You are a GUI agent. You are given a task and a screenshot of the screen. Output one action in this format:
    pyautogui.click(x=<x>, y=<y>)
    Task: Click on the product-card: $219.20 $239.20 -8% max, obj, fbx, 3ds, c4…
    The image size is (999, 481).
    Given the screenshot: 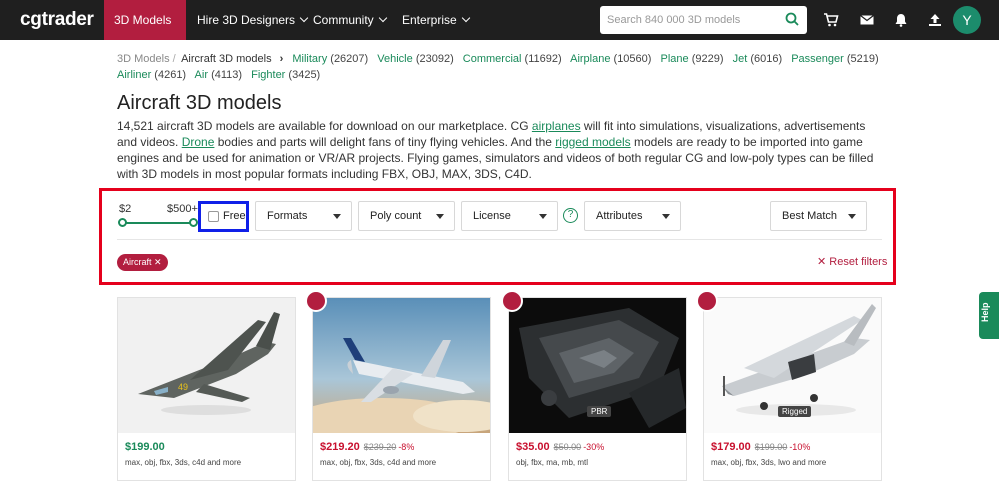 What is the action you would take?
    pyautogui.click(x=398, y=385)
    